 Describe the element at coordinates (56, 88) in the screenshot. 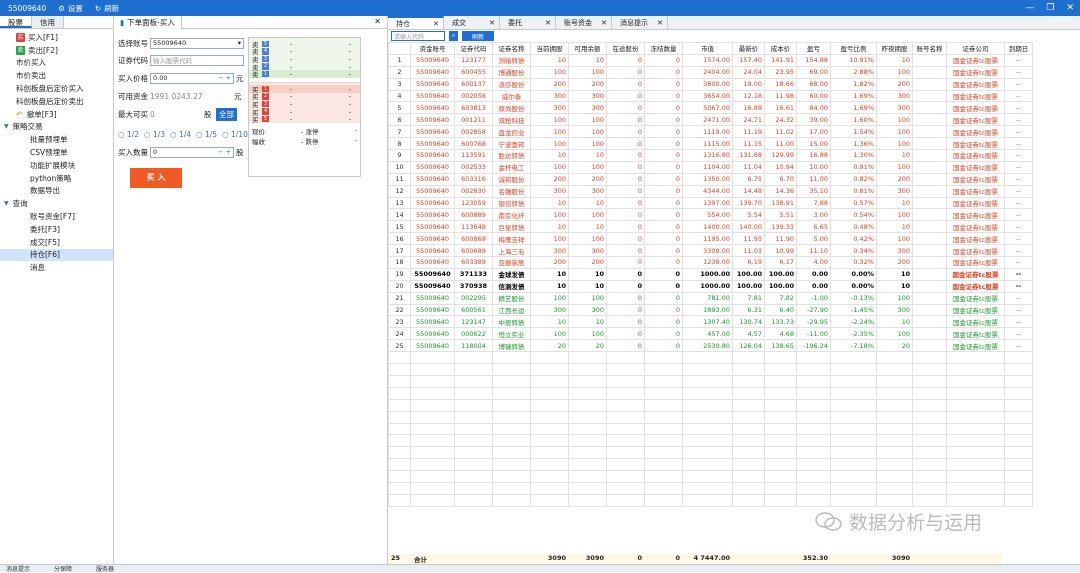

I see `sidebar-item-4: 科创板盘后定价买入` at that location.